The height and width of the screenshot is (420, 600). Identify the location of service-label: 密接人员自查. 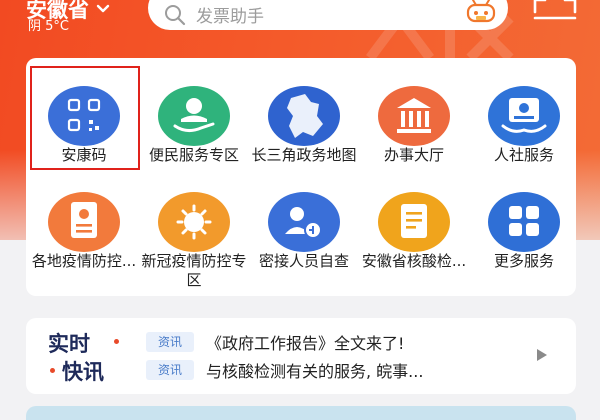
(303, 261).